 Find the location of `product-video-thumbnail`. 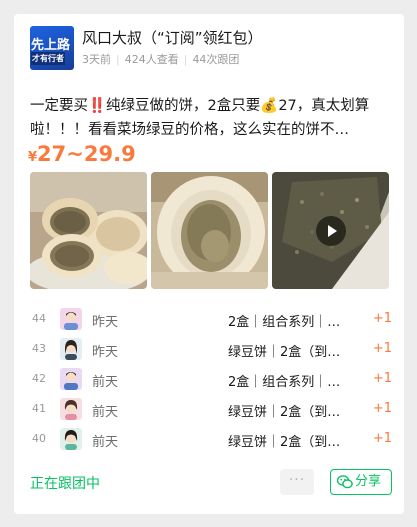

product-video-thumbnail is located at coordinates (330, 230).